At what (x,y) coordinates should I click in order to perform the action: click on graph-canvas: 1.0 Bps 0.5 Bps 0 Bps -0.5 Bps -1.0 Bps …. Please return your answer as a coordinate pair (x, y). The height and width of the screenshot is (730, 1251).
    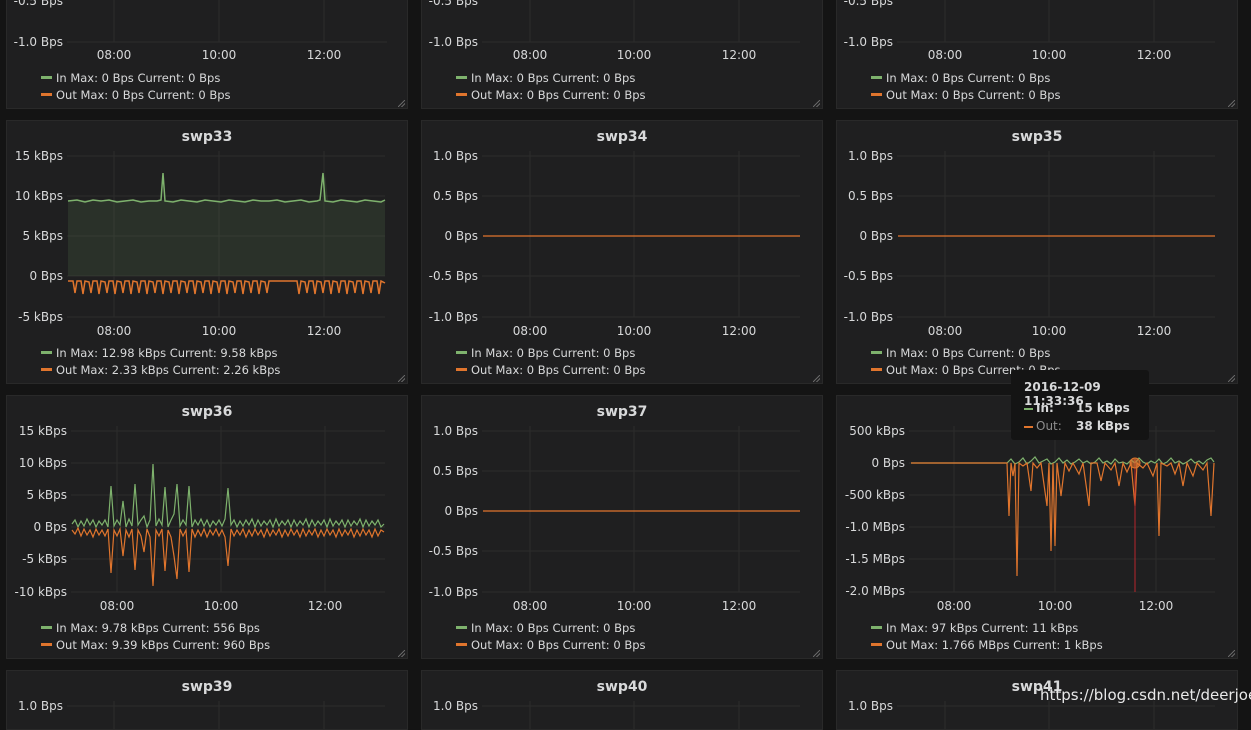
    Looking at the image, I should click on (614, 243).